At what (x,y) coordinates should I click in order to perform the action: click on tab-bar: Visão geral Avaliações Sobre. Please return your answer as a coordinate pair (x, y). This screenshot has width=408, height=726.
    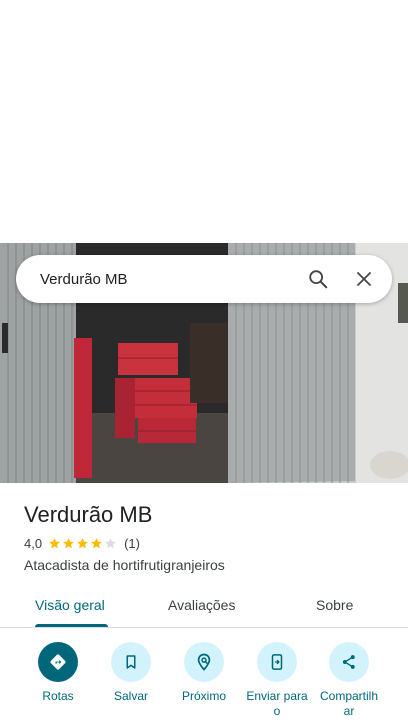
    Looking at the image, I should click on (204, 606).